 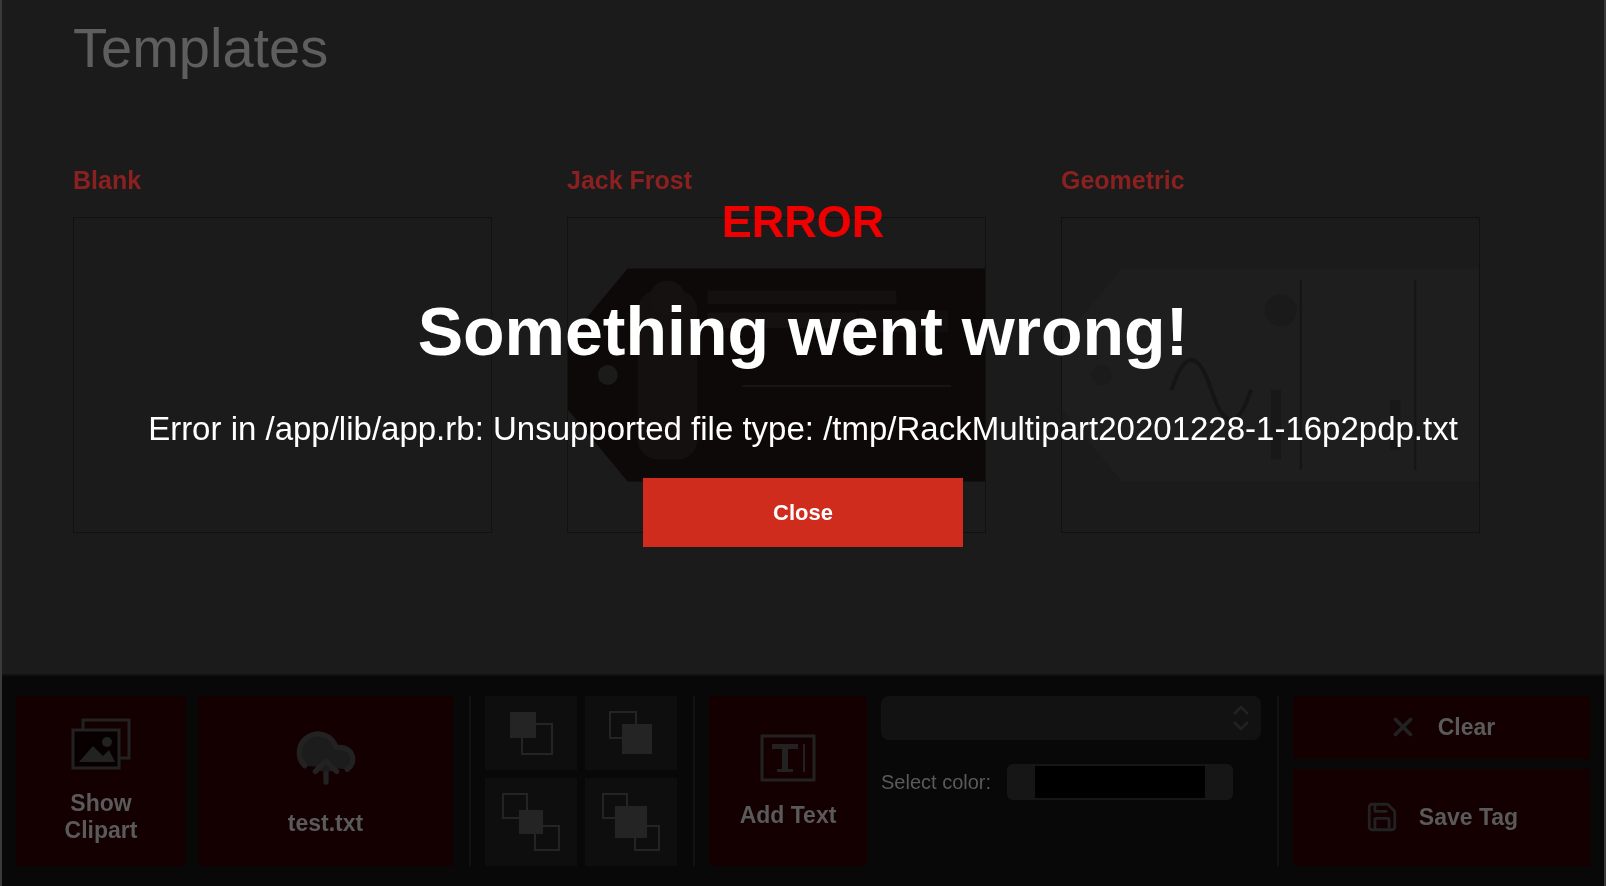 I want to click on add-text-button: Add Text, so click(x=788, y=781).